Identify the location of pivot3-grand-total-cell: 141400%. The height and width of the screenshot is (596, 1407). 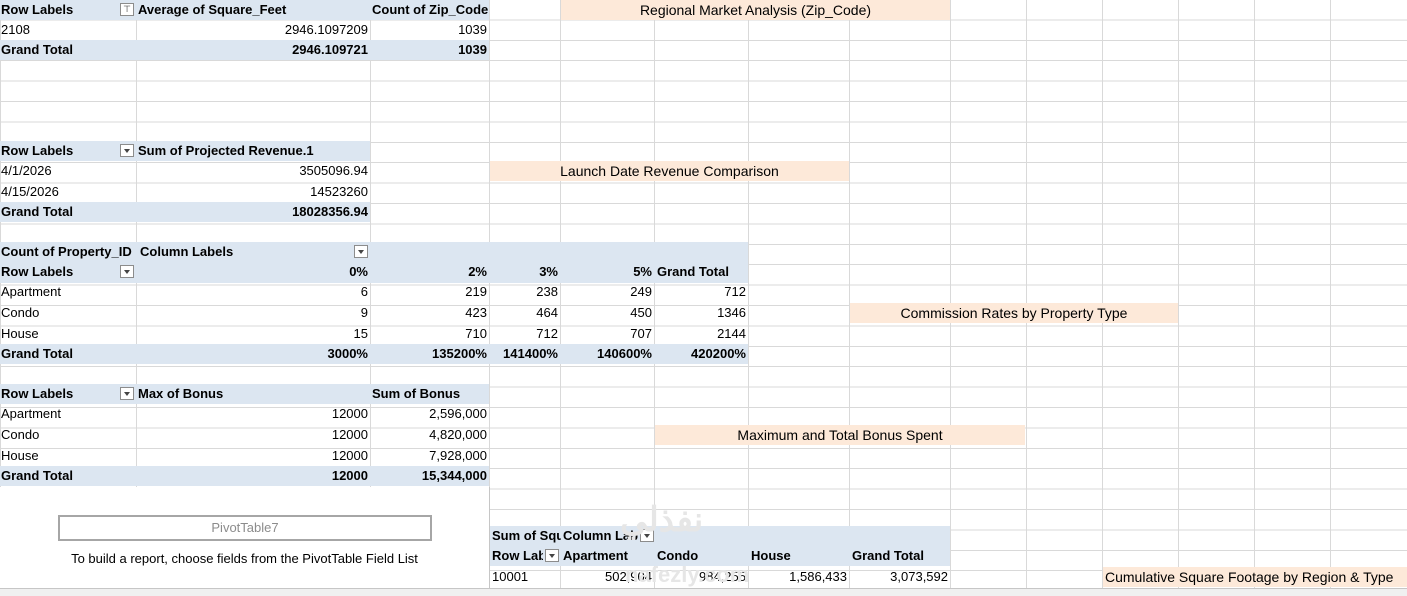
(525, 354).